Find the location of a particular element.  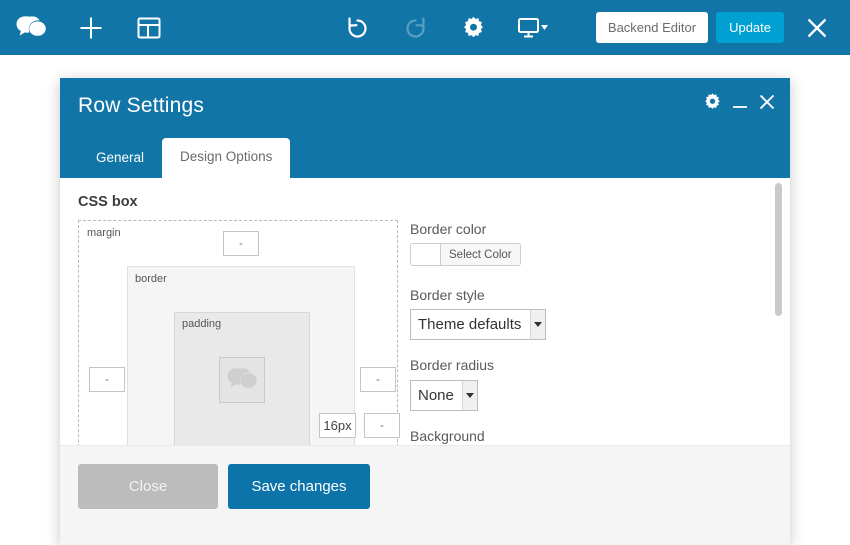

toolbar-right-group: Backend Editor Update is located at coordinates (722, 27).